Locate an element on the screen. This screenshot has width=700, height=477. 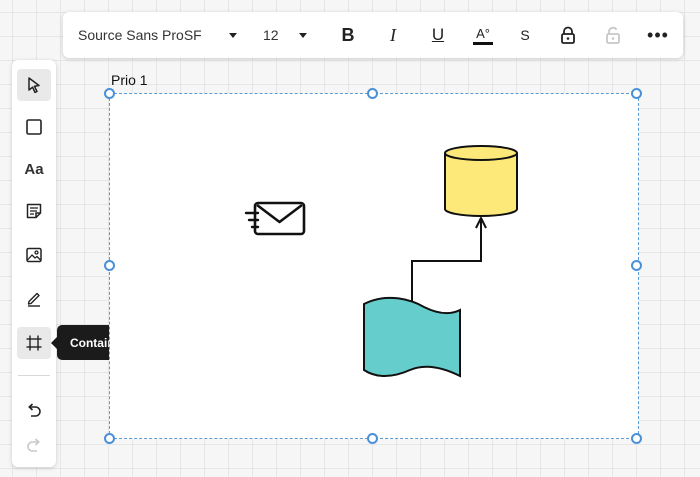
resize-handle-top-left is located at coordinates (109, 93).